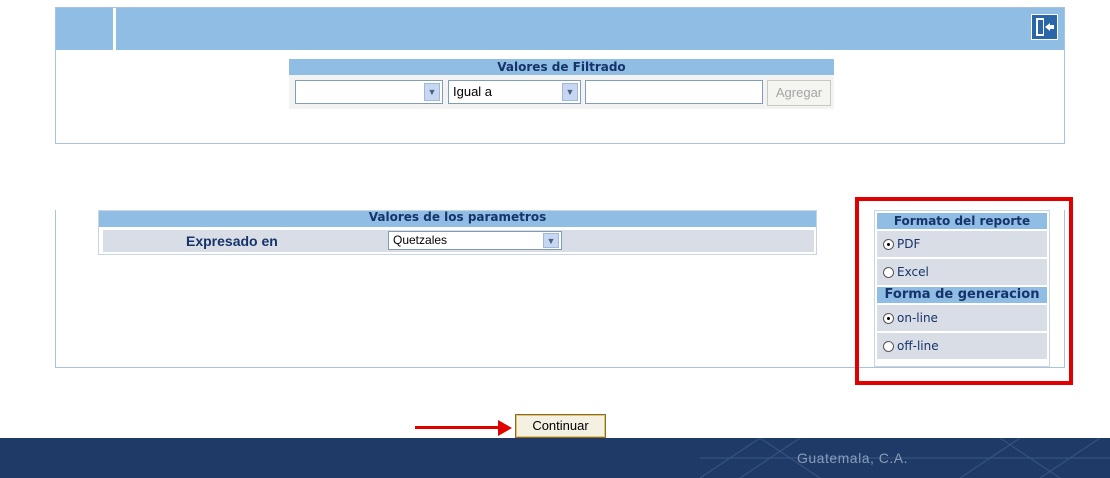 Image resolution: width=1110 pixels, height=478 pixels. What do you see at coordinates (964, 291) in the screenshot?
I see `highlight-box` at bounding box center [964, 291].